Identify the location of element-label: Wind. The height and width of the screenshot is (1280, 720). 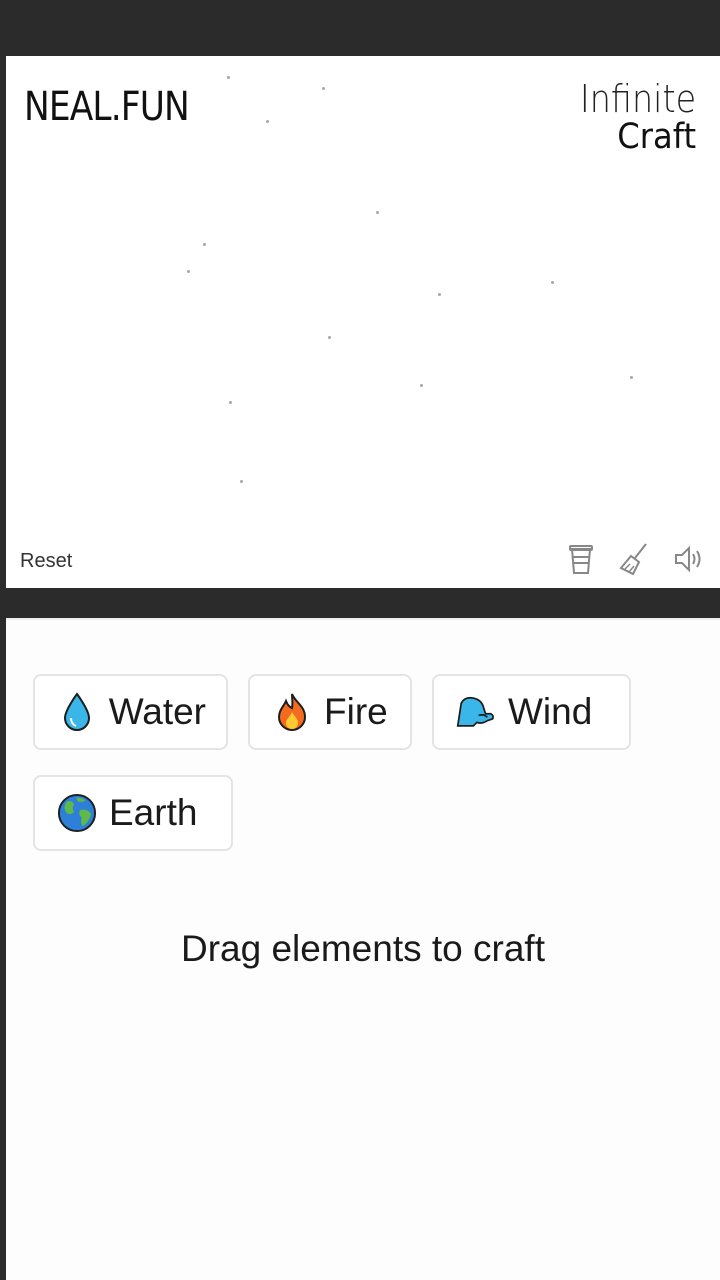
(550, 711).